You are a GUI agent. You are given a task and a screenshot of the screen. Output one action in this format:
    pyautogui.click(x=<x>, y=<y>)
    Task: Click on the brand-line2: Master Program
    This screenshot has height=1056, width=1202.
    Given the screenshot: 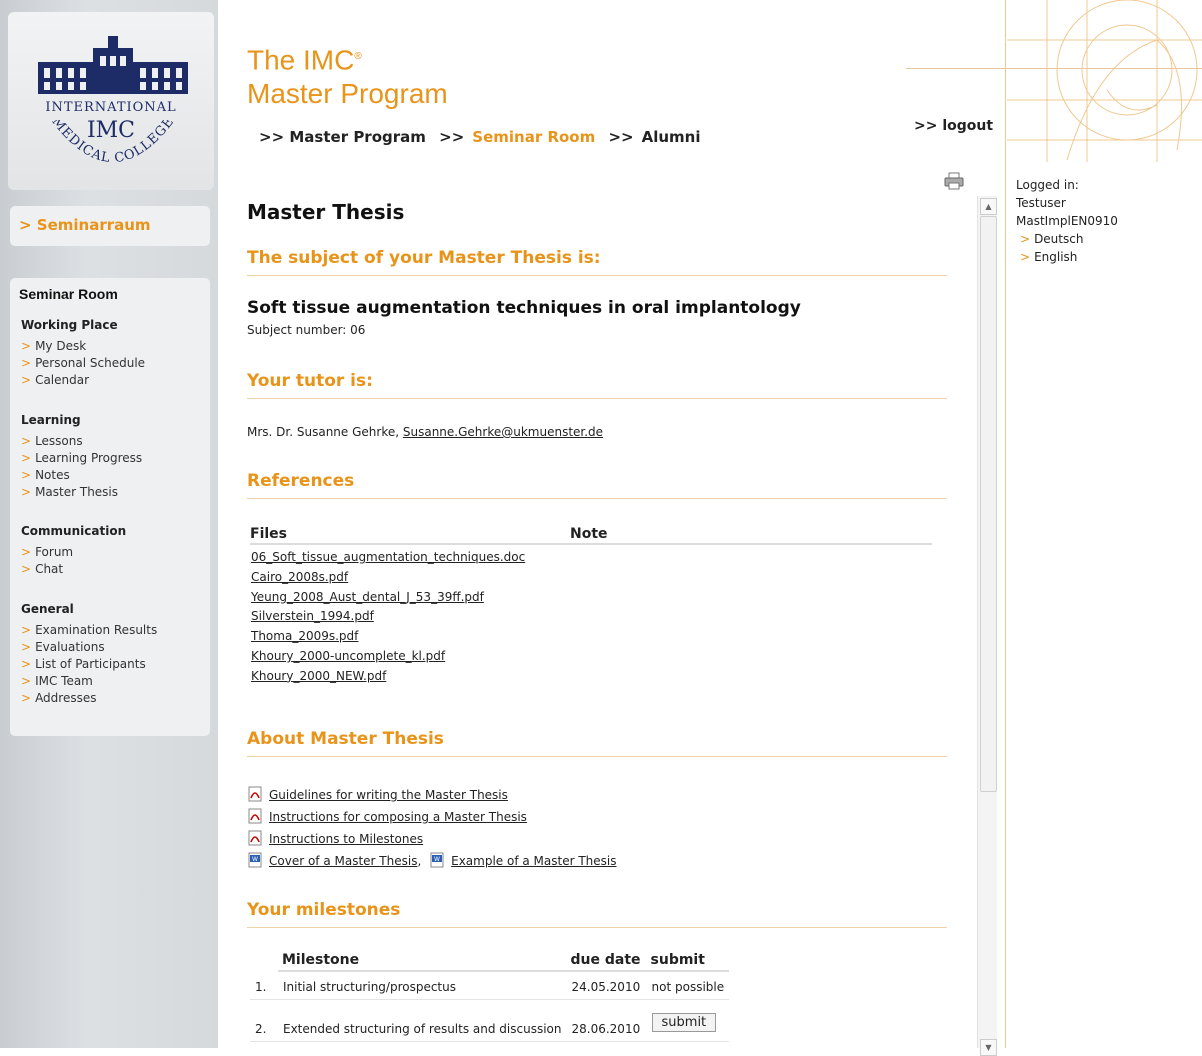 What is the action you would take?
    pyautogui.click(x=347, y=94)
    